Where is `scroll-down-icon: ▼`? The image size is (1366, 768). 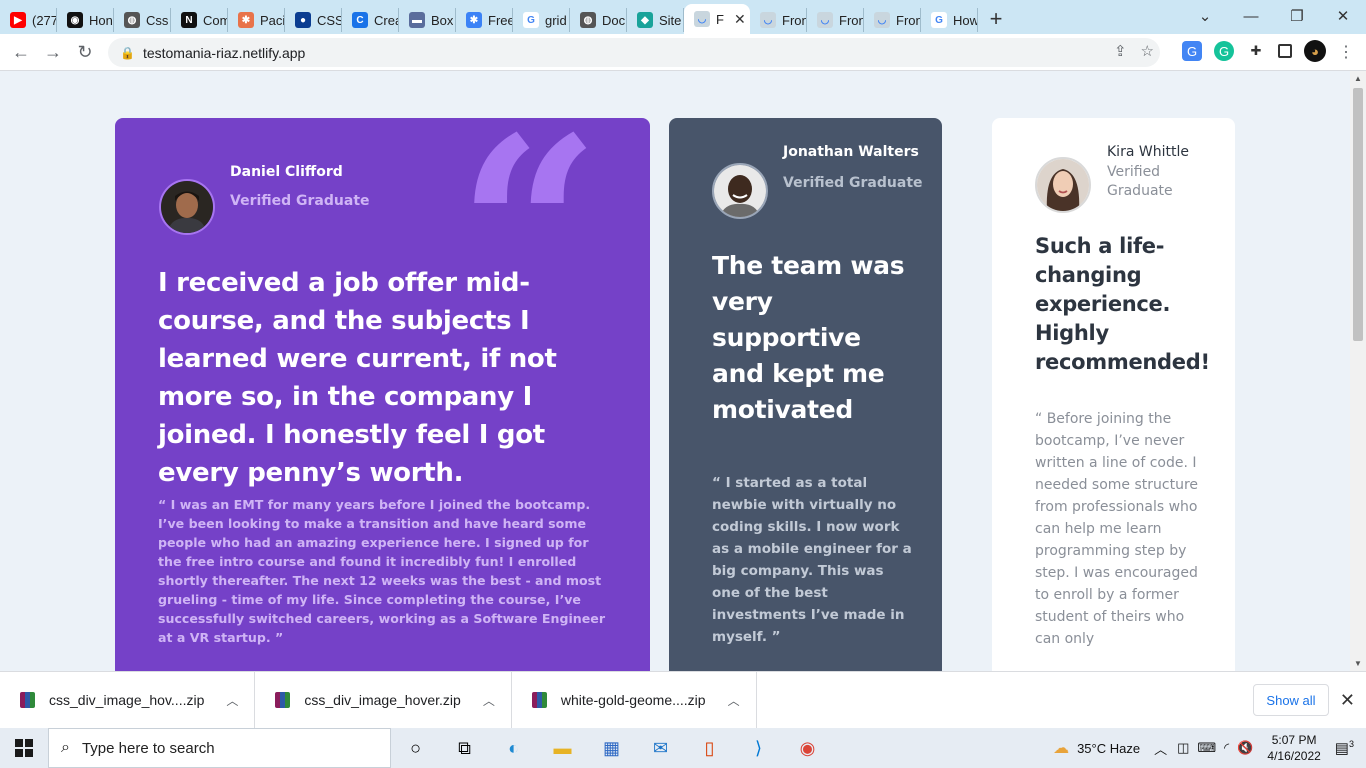 scroll-down-icon: ▼ is located at coordinates (1358, 663).